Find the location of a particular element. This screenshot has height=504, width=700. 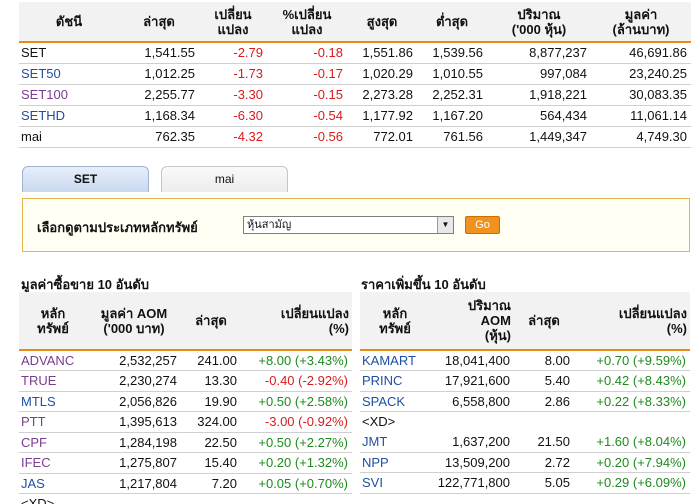

aom-value: 1,217,804 is located at coordinates (134, 483).